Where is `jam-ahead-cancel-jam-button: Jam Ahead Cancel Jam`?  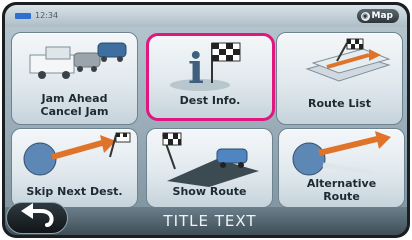
jam-ahead-cancel-jam-button: Jam Ahead Cancel Jam is located at coordinates (74, 78).